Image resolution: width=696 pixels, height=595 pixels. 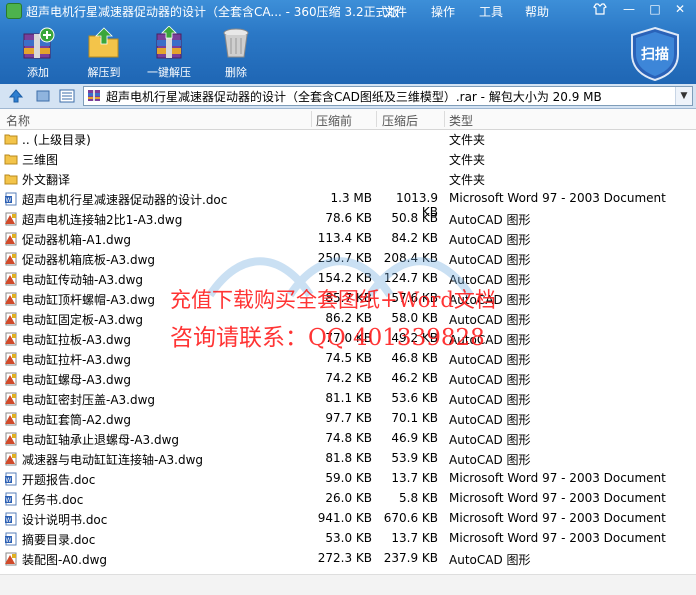 I want to click on file-row: 电动缸螺母-A3.dwg 74.2 KB 46.2 KB AutoCAD 图形, so click(x=348, y=379).